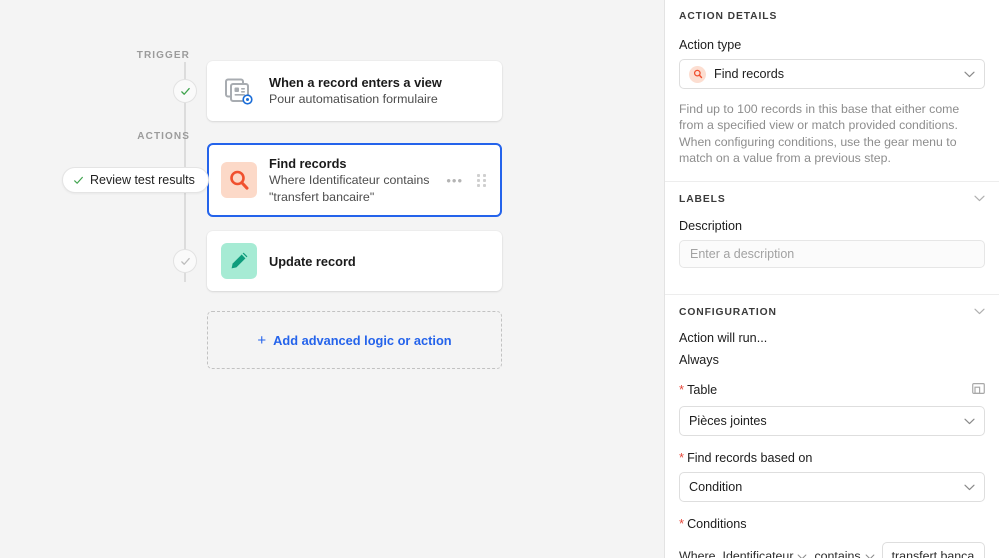  Describe the element at coordinates (978, 390) in the screenshot. I see `expand-panel-icon` at that location.